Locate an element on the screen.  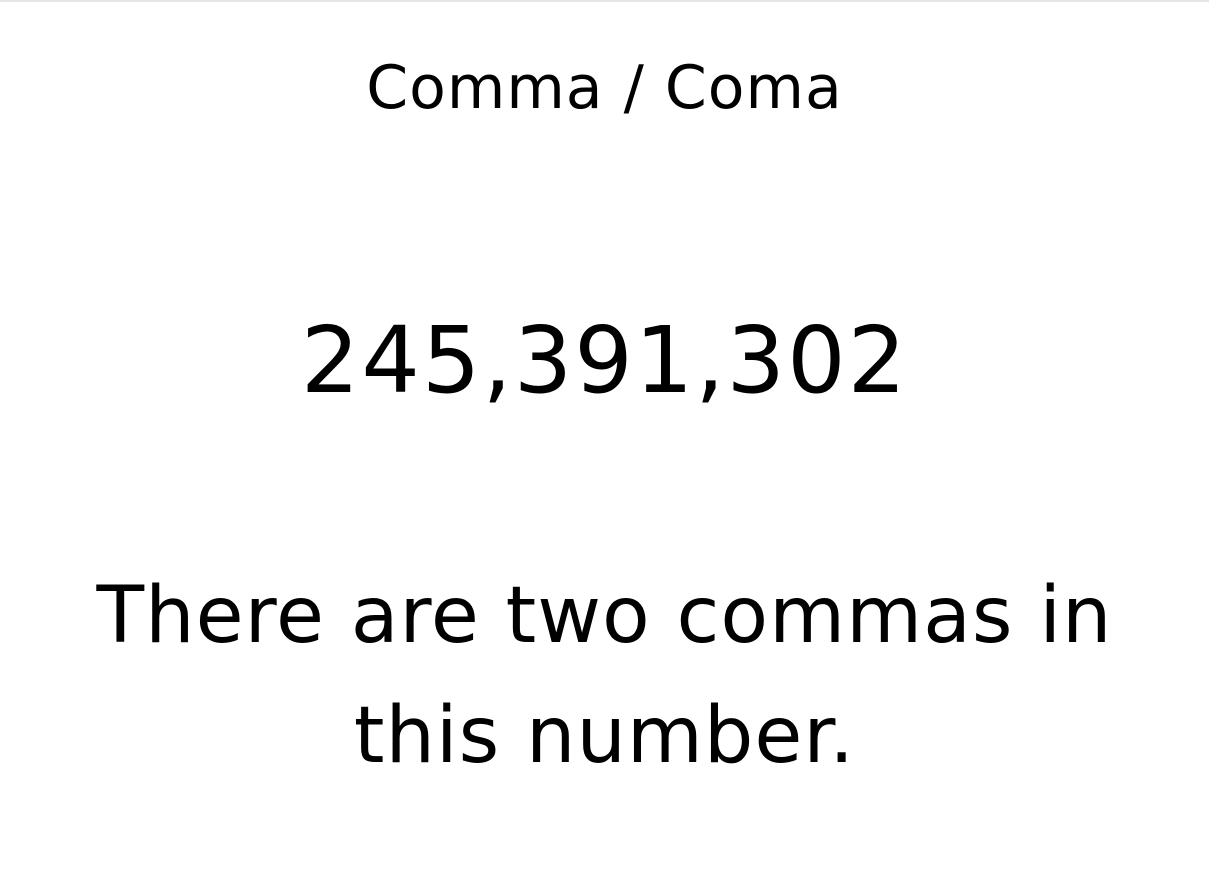
example-number: 245,391,302 is located at coordinates (604, 360).